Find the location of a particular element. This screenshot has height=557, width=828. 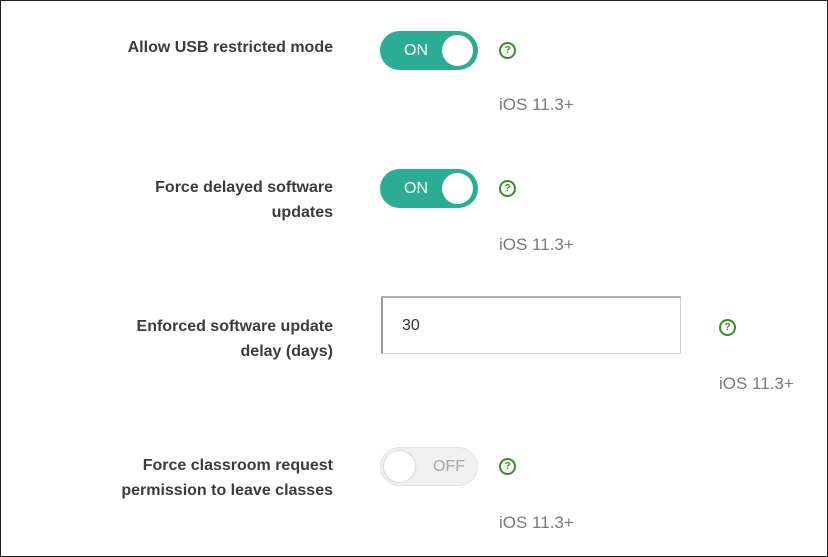

force-delayed-software-updates-label: Force delayed software updates is located at coordinates (188, 200).